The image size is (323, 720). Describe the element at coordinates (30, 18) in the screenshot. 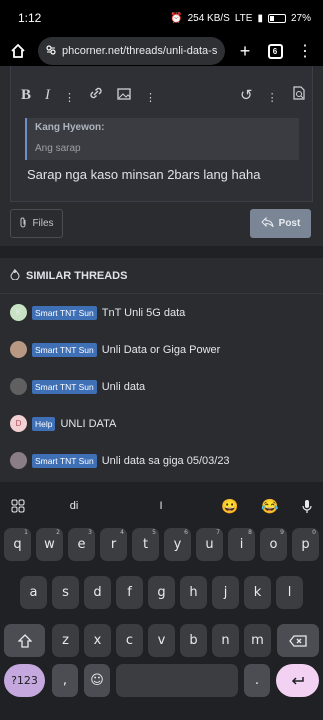

I see `status-time: 1:12` at that location.